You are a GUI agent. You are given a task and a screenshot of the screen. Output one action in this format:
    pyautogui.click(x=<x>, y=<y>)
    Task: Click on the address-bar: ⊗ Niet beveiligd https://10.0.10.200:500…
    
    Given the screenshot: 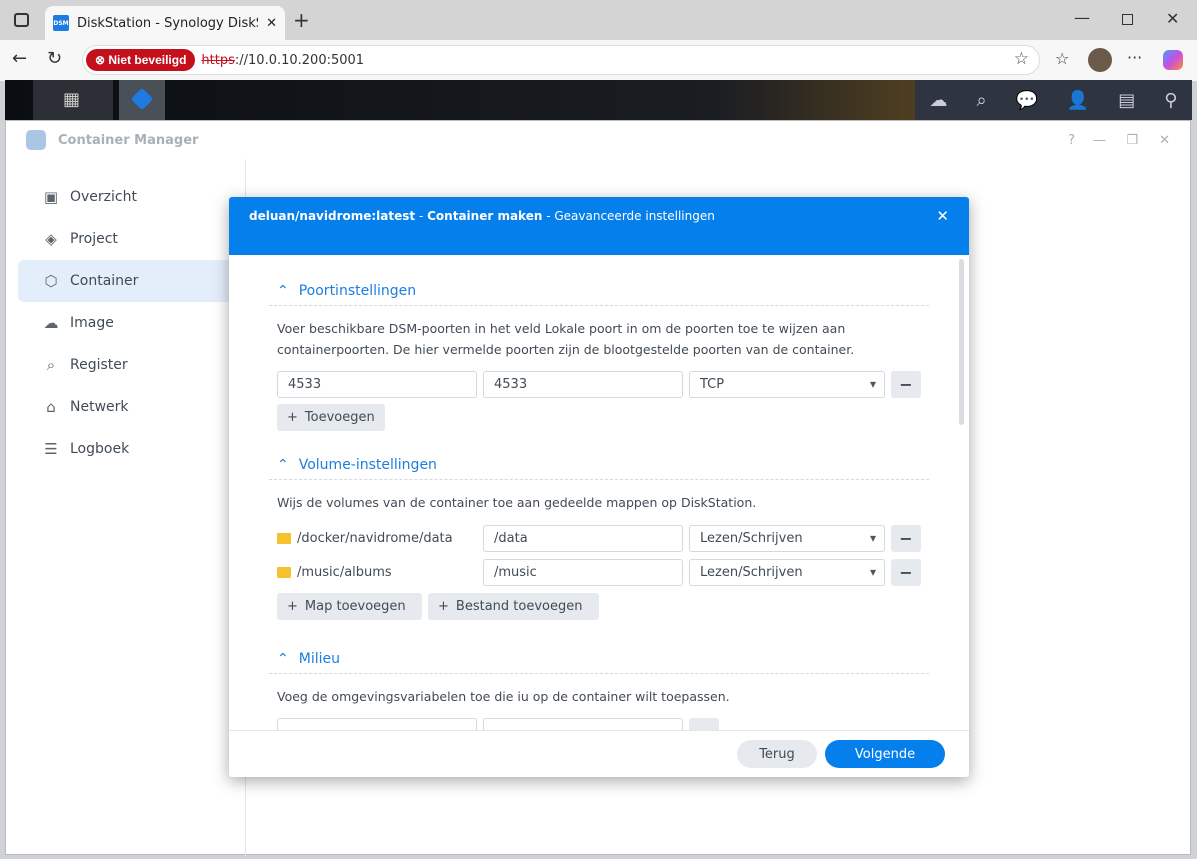 What is the action you would take?
    pyautogui.click(x=561, y=60)
    